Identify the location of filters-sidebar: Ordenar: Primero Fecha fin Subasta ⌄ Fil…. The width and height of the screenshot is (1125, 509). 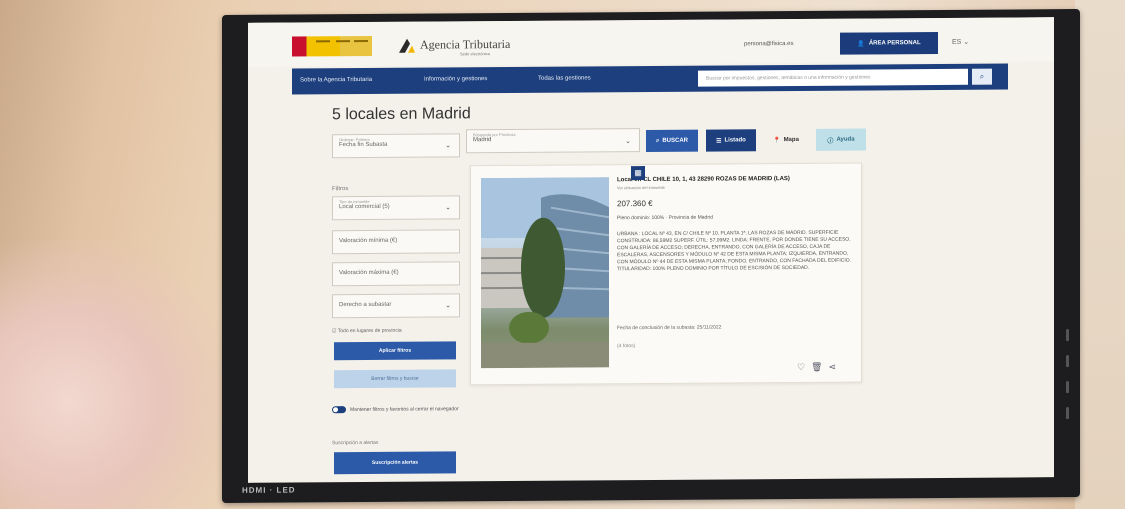
(398, 304).